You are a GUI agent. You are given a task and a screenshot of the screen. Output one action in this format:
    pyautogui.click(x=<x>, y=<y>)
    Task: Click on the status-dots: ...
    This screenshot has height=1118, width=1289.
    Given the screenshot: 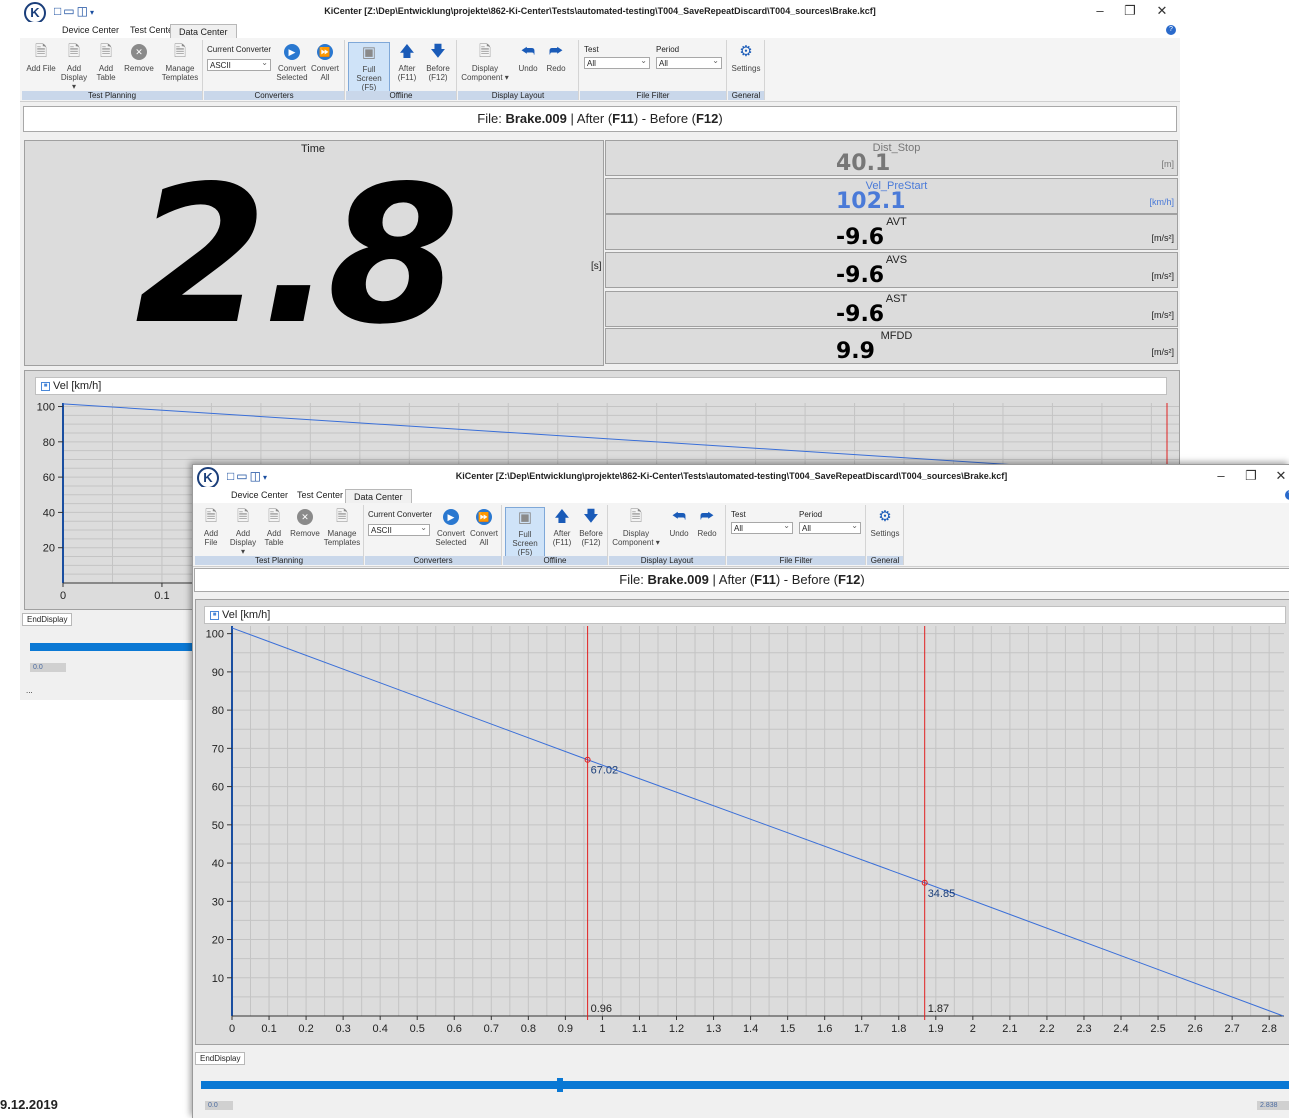 What is the action you would take?
    pyautogui.click(x=29, y=690)
    